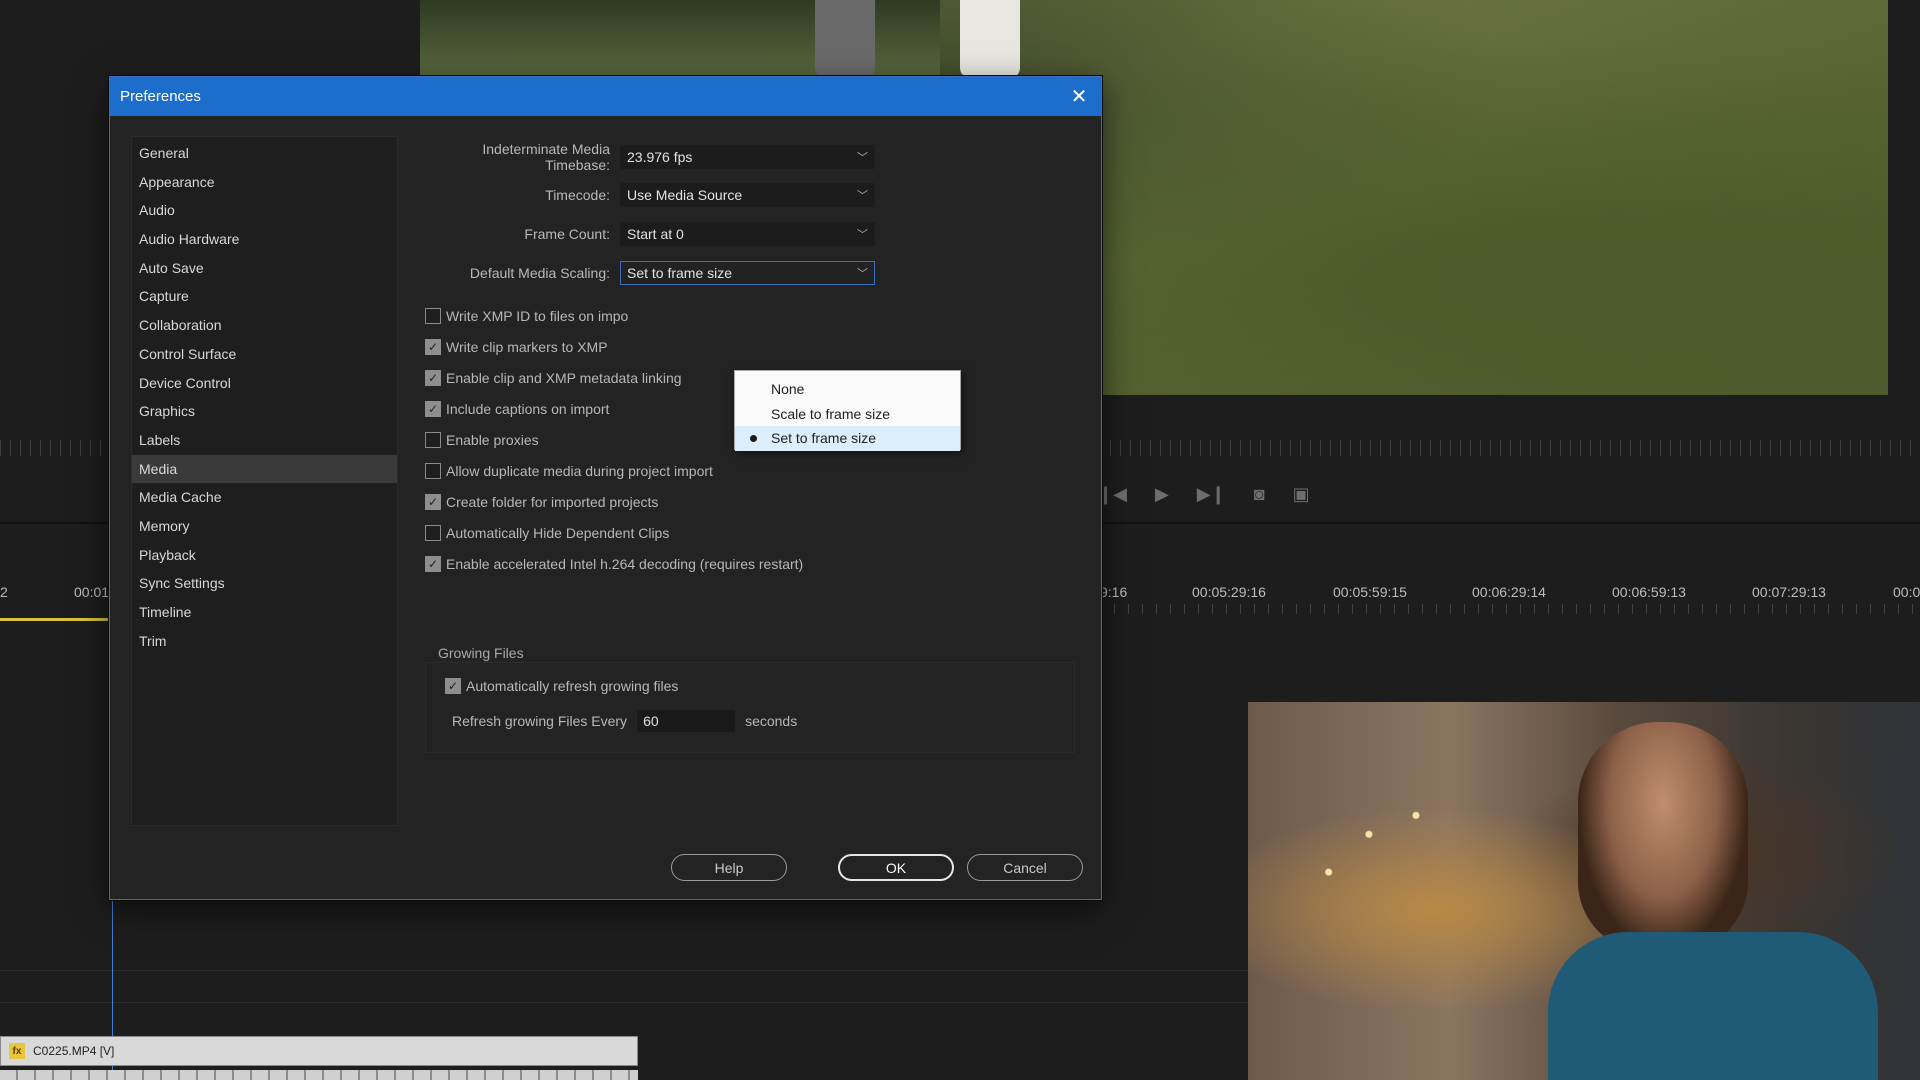  I want to click on sidebar-item-playback: Playback, so click(264, 555).